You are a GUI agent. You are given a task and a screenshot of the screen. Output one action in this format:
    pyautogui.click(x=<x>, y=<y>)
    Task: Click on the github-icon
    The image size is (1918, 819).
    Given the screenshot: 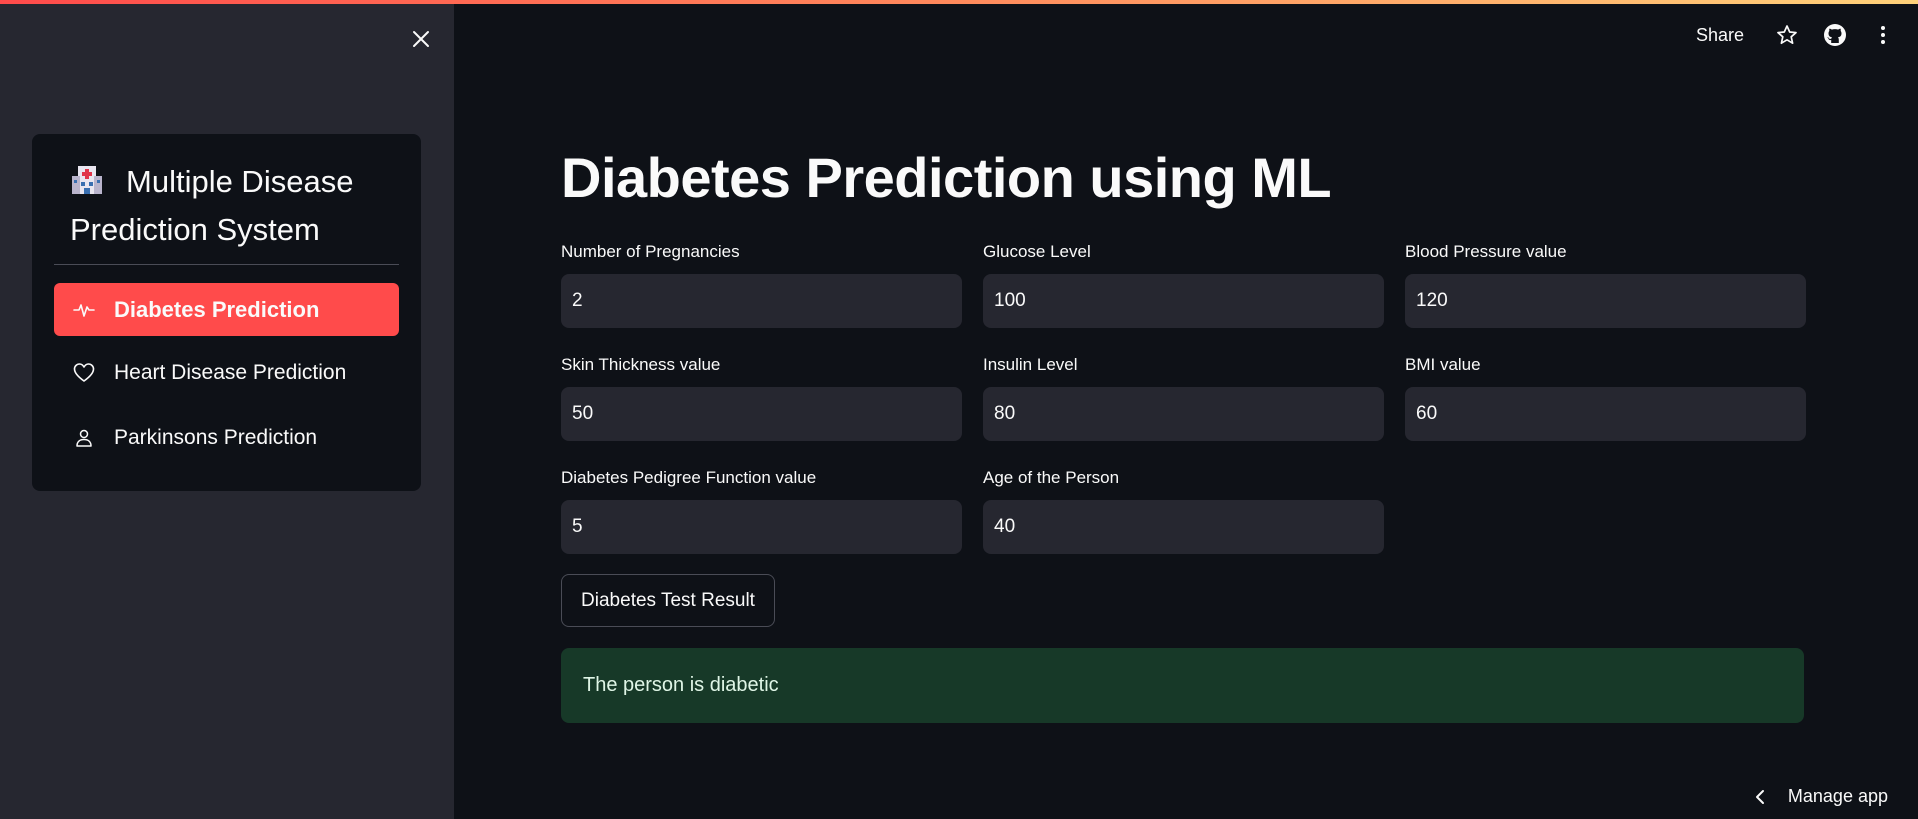 What is the action you would take?
    pyautogui.click(x=1835, y=35)
    